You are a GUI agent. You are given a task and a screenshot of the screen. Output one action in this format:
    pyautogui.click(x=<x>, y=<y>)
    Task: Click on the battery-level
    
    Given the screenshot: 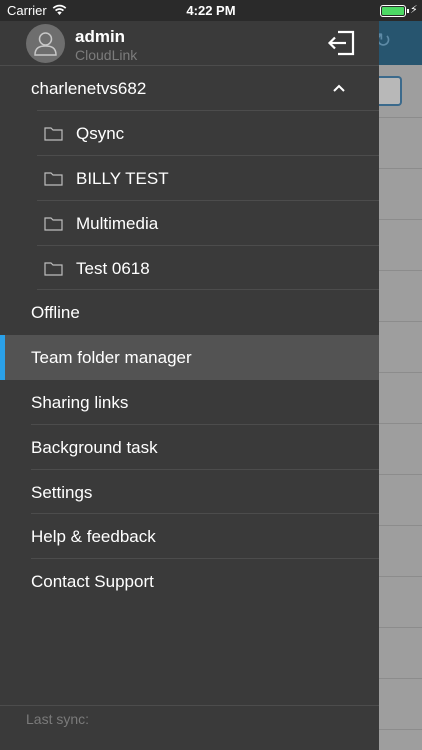 What is the action you would take?
    pyautogui.click(x=393, y=11)
    